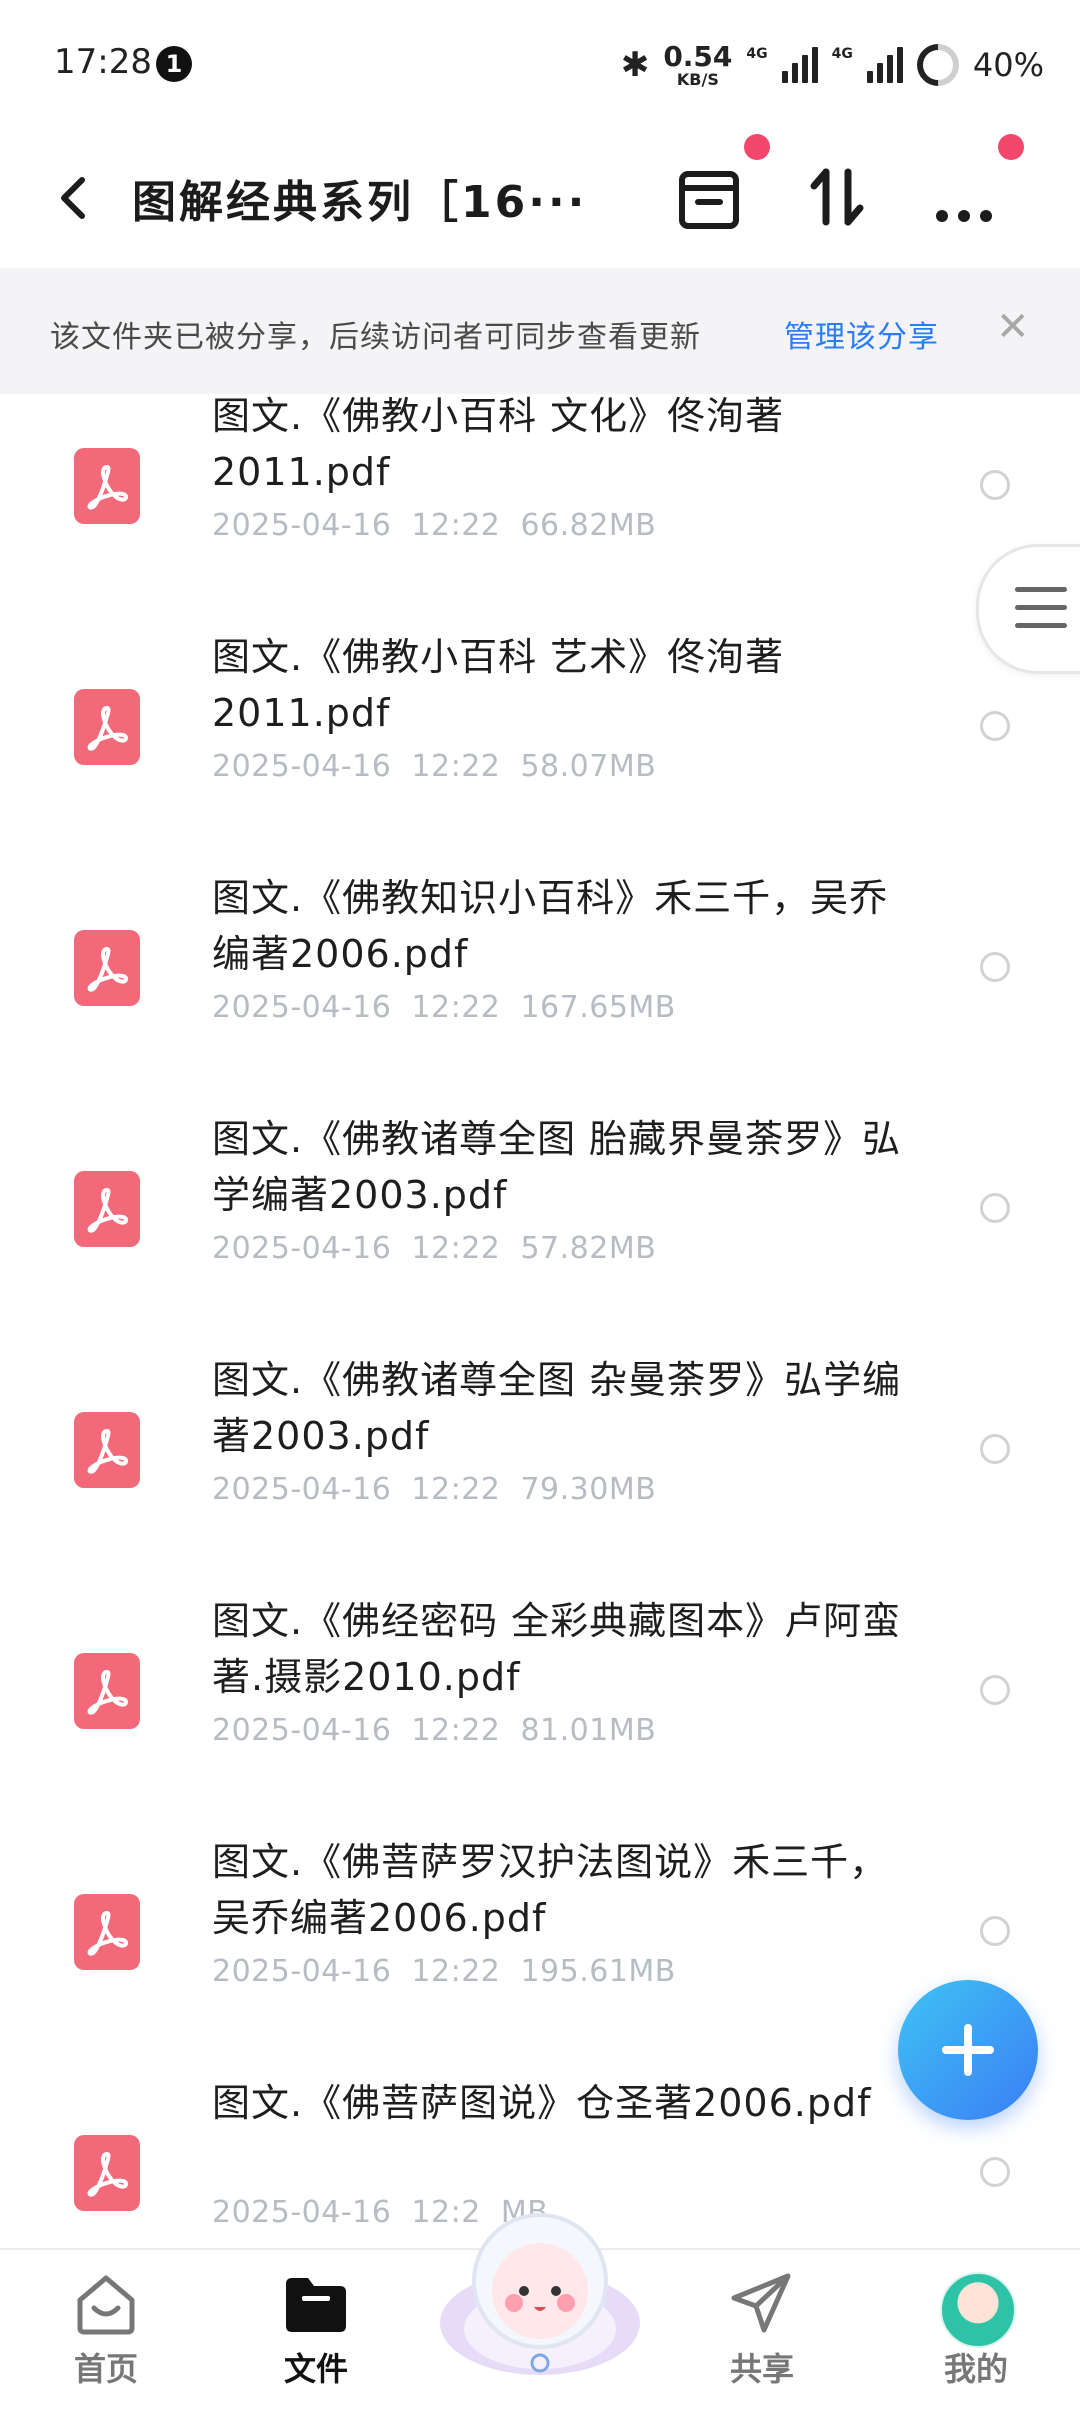 The height and width of the screenshot is (2416, 1080). What do you see at coordinates (540, 65) in the screenshot?
I see `status-bar: 17:28 1 ✱ 0.54 KB/S 4G 4G 40%` at bounding box center [540, 65].